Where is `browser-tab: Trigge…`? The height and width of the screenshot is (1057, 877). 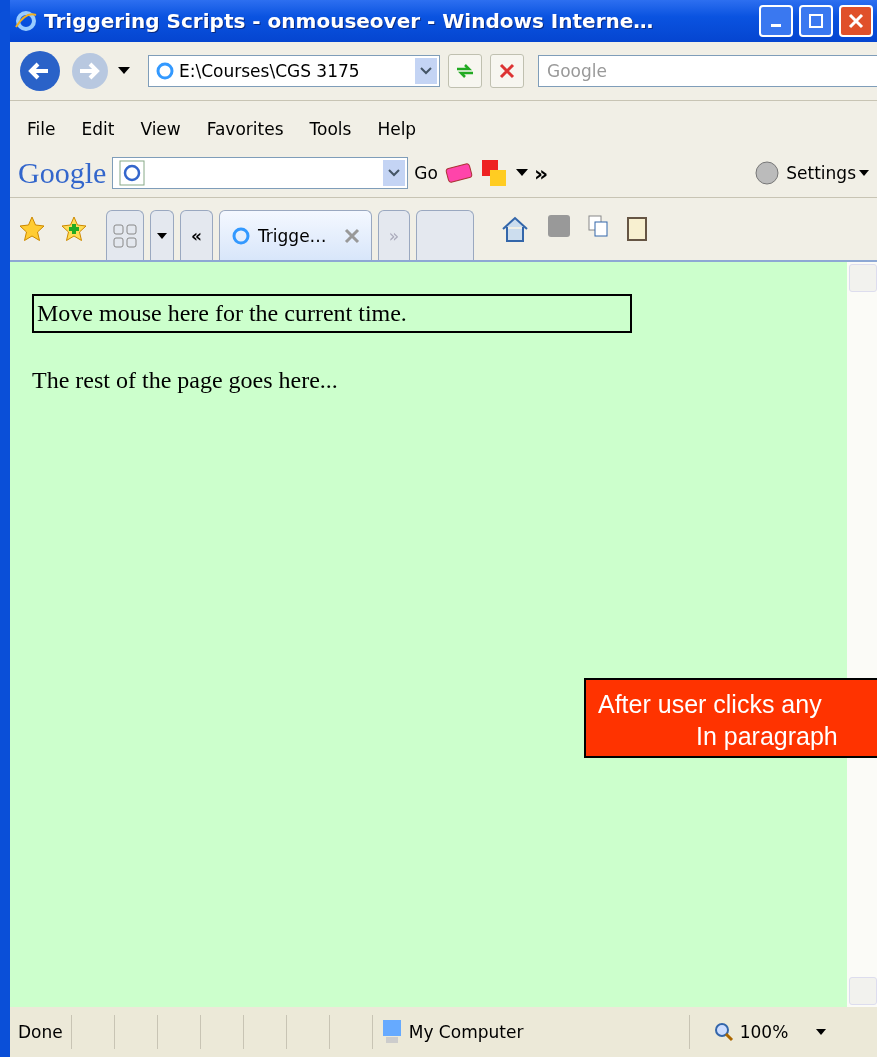
browser-tab: Trigge… is located at coordinates (295, 235).